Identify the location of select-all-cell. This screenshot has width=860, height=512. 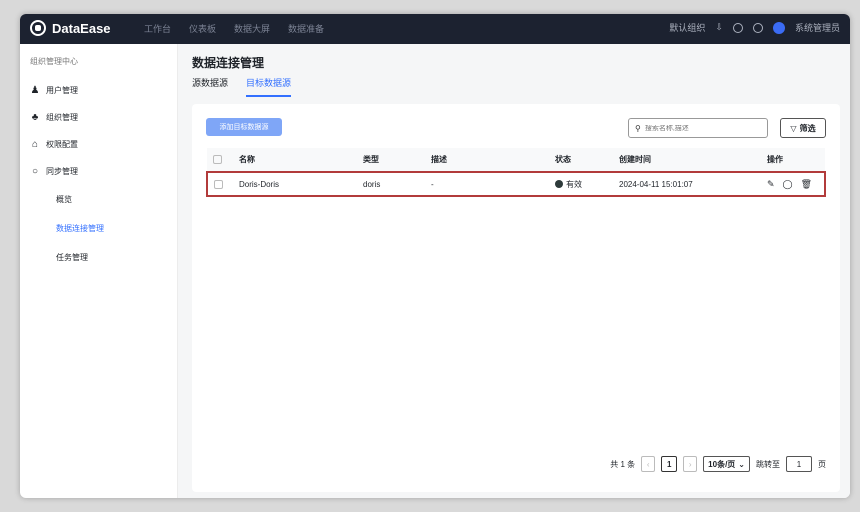
(220, 160).